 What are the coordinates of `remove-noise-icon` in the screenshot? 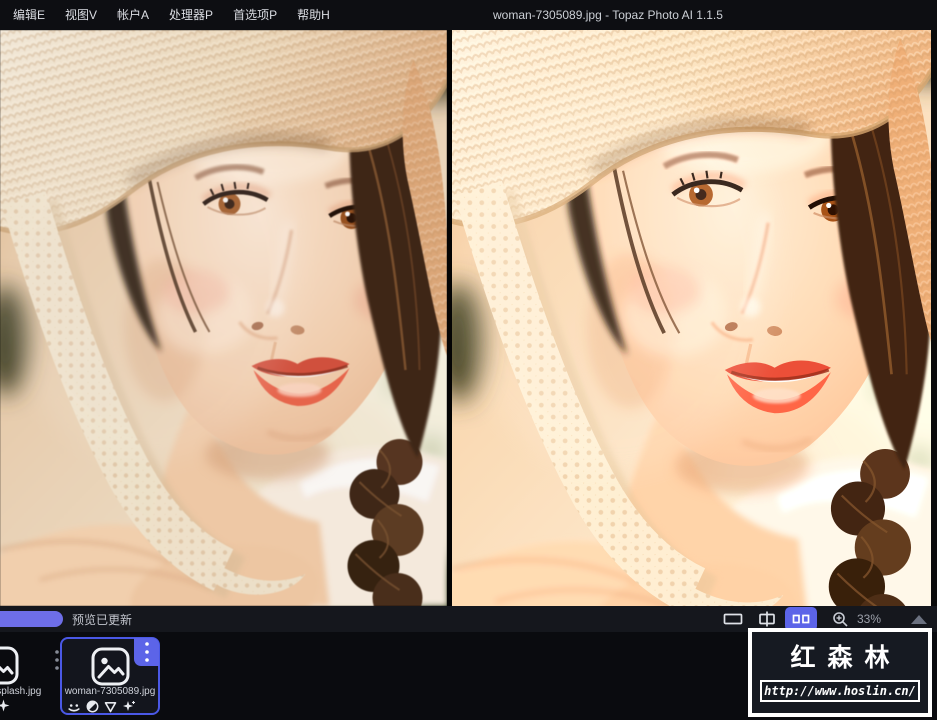 It's located at (92, 706).